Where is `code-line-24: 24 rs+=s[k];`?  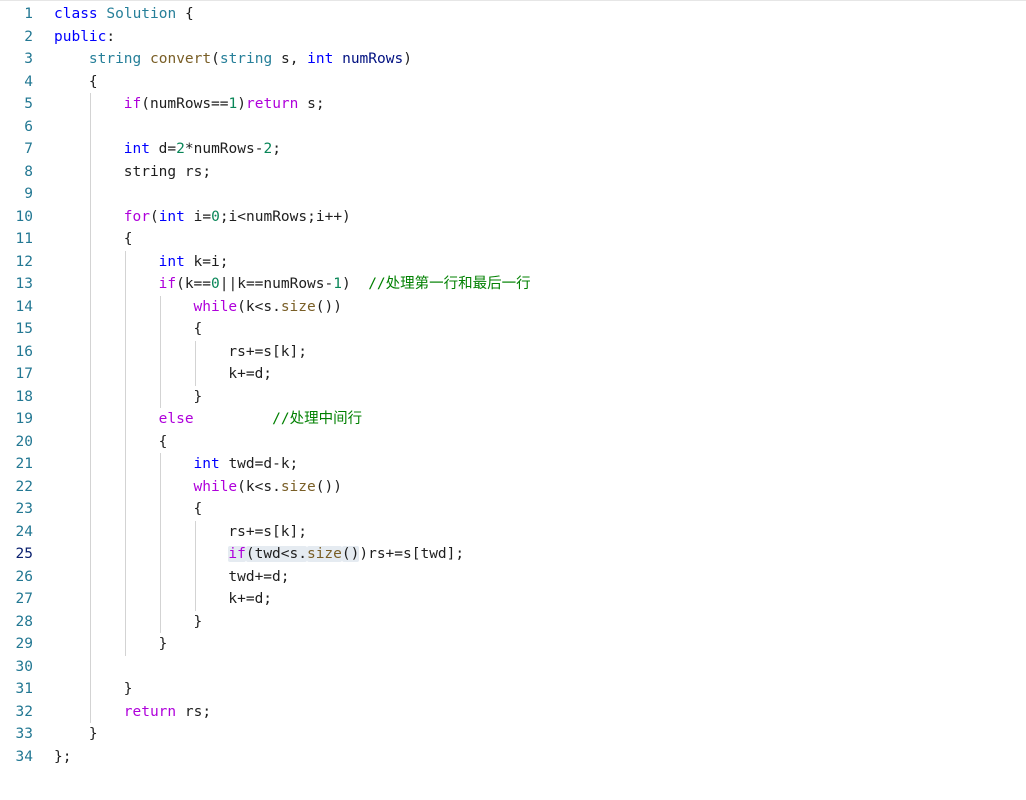 code-line-24: 24 rs+=s[k]; is located at coordinates (513, 531).